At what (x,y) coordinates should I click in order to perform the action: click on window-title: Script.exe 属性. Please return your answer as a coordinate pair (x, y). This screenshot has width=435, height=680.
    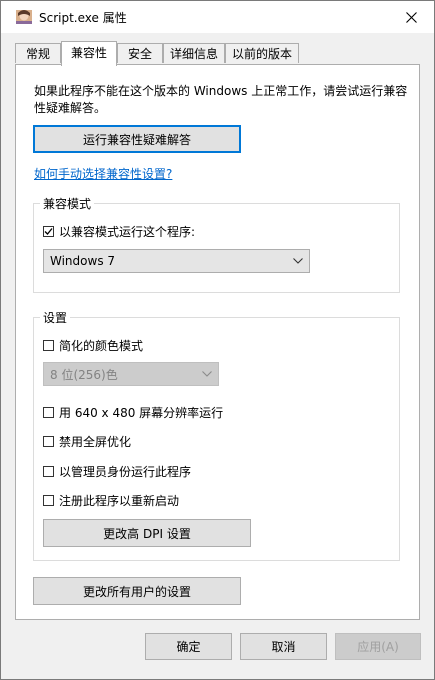
    Looking at the image, I should click on (83, 18).